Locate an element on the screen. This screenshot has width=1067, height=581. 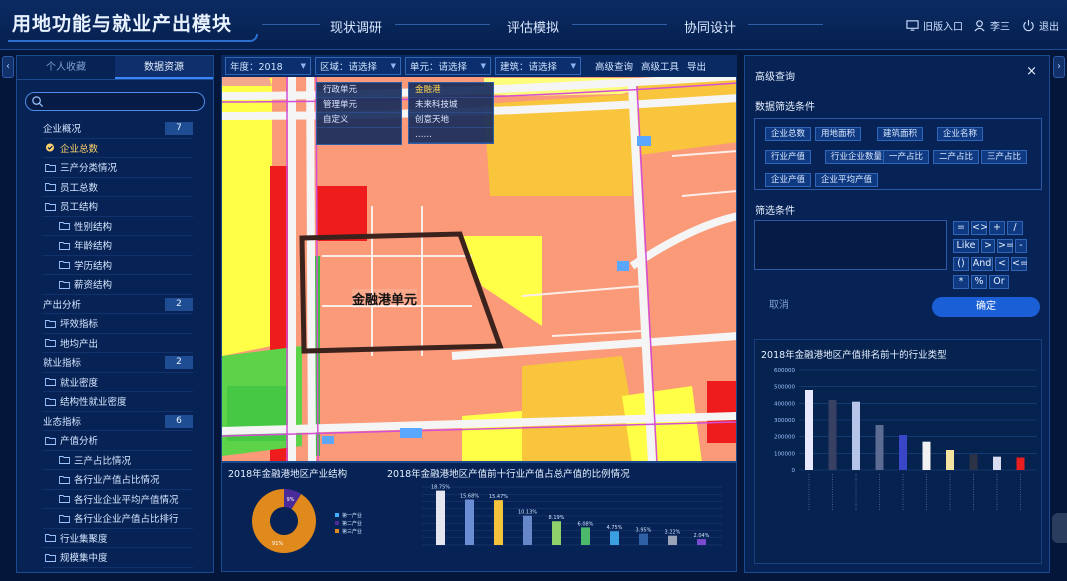
condition-section-title: 筛选条件 is located at coordinates (775, 211).